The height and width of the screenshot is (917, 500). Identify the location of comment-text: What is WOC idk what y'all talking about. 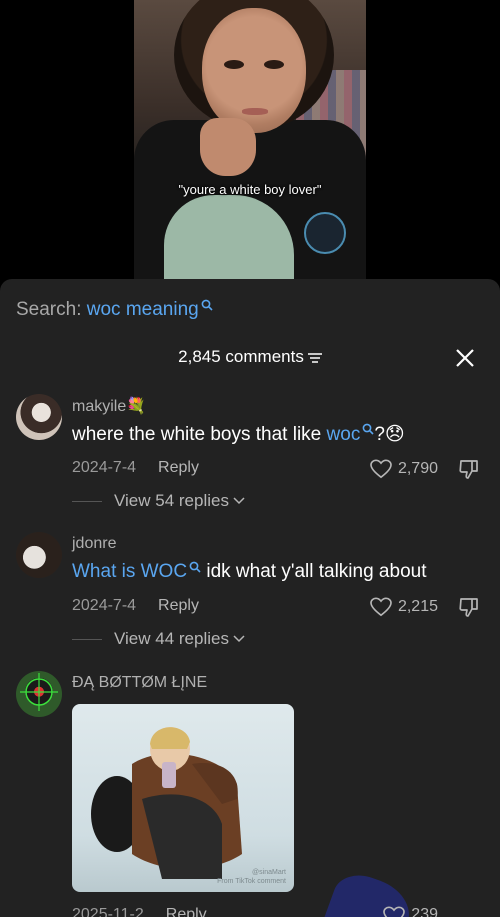
(249, 572).